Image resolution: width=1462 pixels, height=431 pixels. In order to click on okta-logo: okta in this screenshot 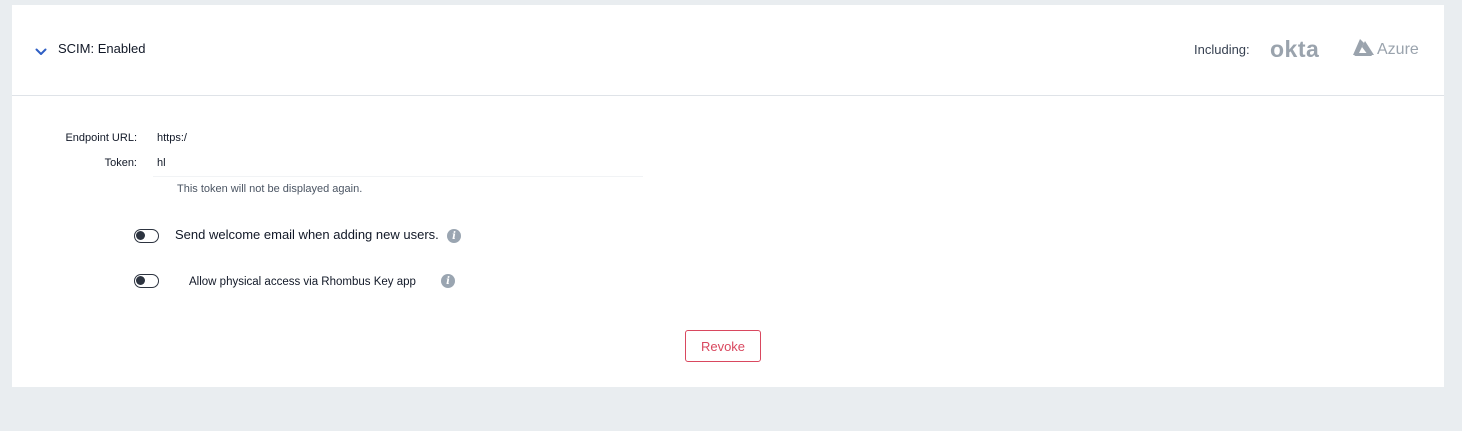, I will do `click(1295, 49)`.